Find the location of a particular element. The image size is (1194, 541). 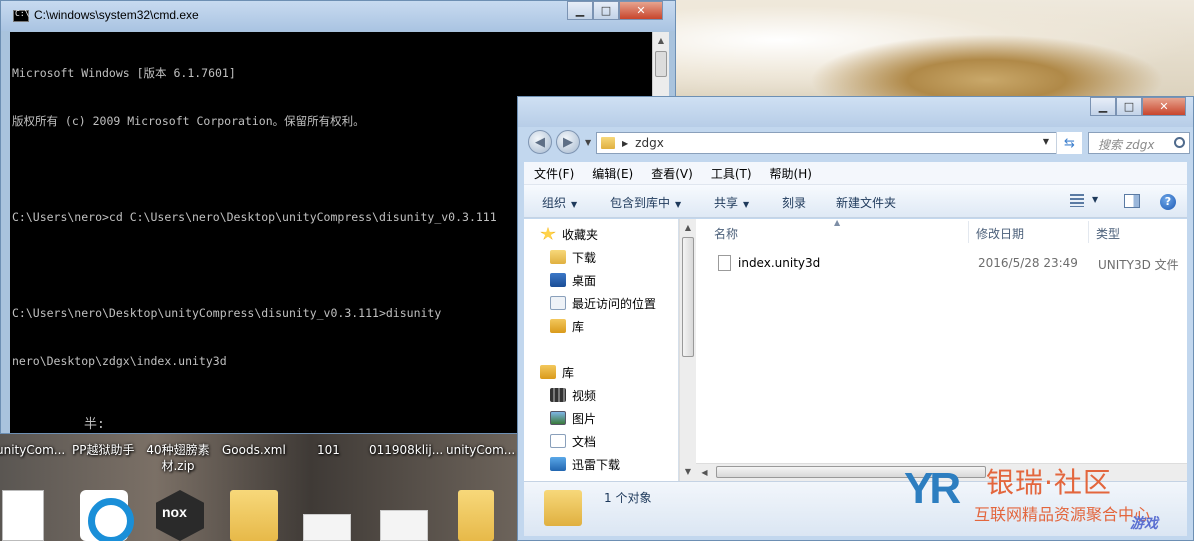

menu-edit: 编辑(E) is located at coordinates (611, 173).